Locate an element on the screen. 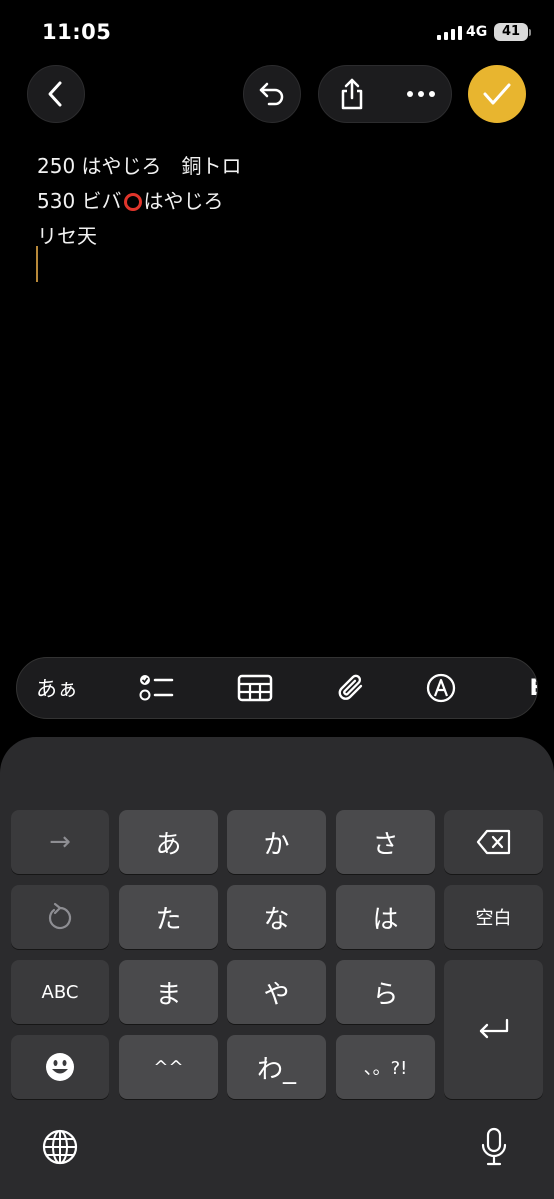 This screenshot has height=1199, width=554. share-button is located at coordinates (352, 94).